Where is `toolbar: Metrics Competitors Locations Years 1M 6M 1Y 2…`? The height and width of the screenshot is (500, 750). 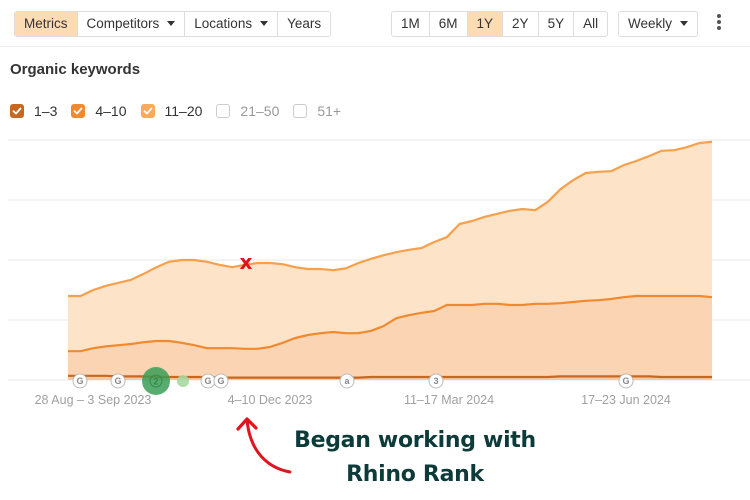 toolbar: Metrics Competitors Locations Years 1M 6M 1Y 2… is located at coordinates (375, 23).